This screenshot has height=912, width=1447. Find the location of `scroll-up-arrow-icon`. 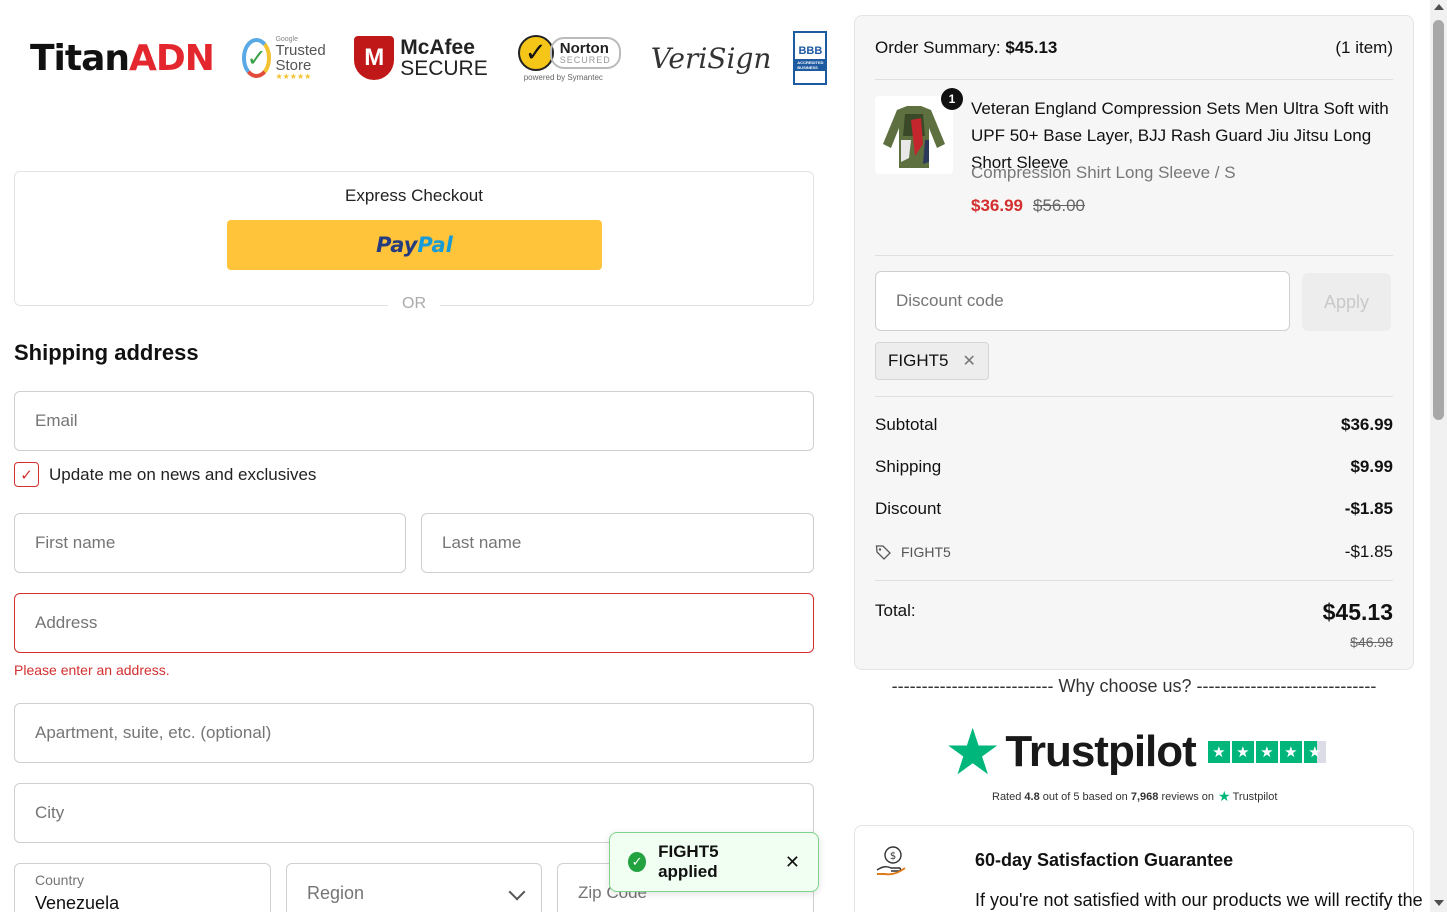

scroll-up-arrow-icon is located at coordinates (1439, 7).